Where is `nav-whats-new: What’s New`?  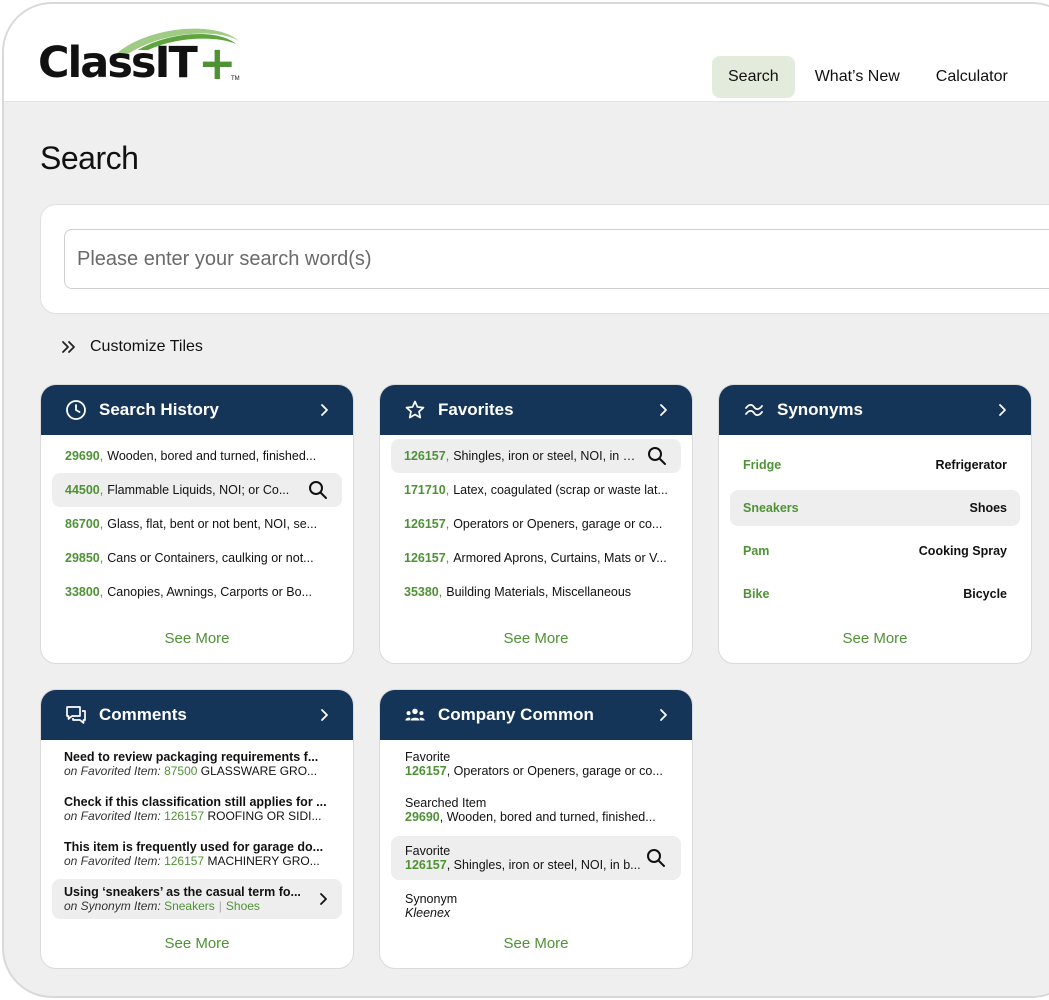 nav-whats-new: What’s New is located at coordinates (857, 77).